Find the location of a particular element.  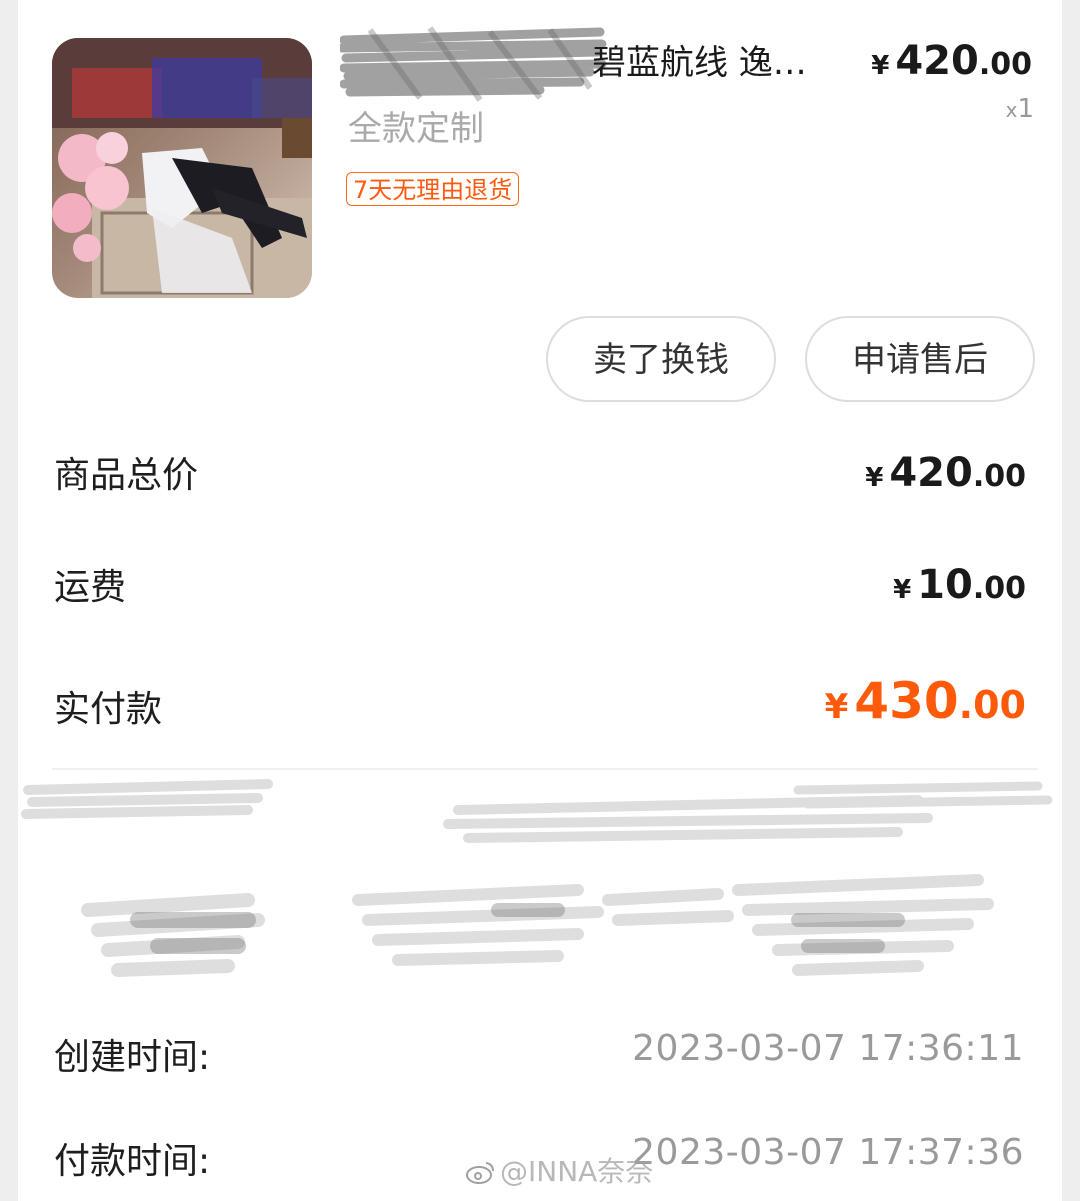

goods-total-value: ¥420.00 is located at coordinates (945, 473).